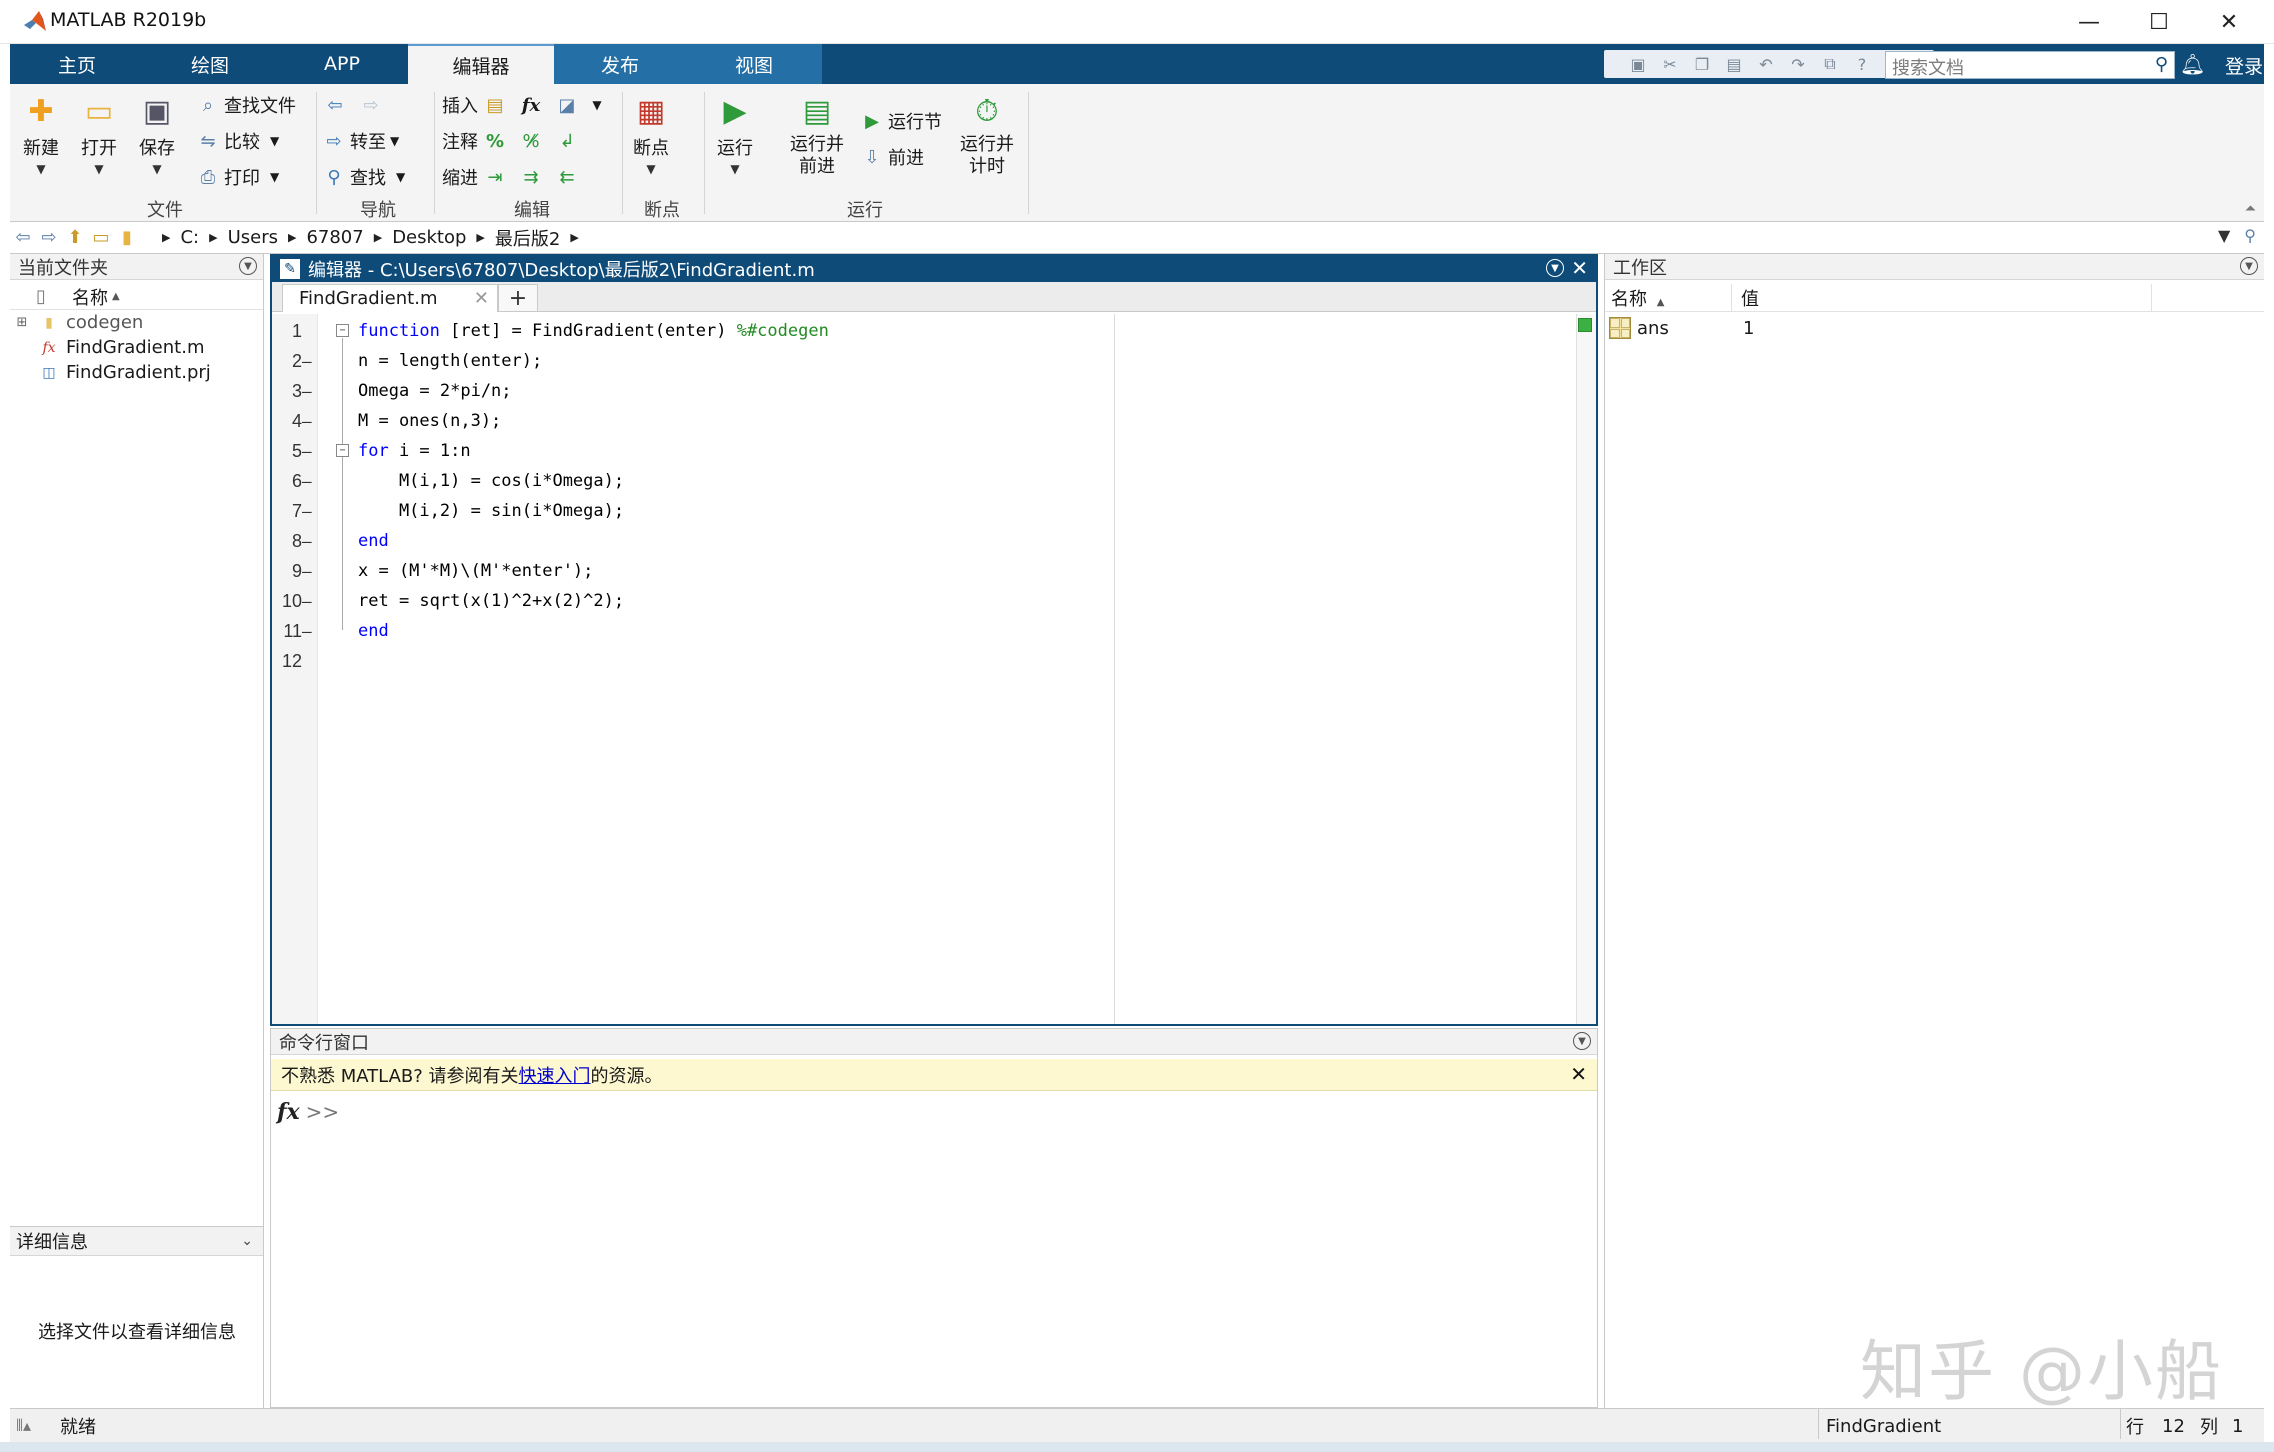 This screenshot has width=2274, height=1452. I want to click on name-column-header: 名称 ▲, so click(1637, 298).